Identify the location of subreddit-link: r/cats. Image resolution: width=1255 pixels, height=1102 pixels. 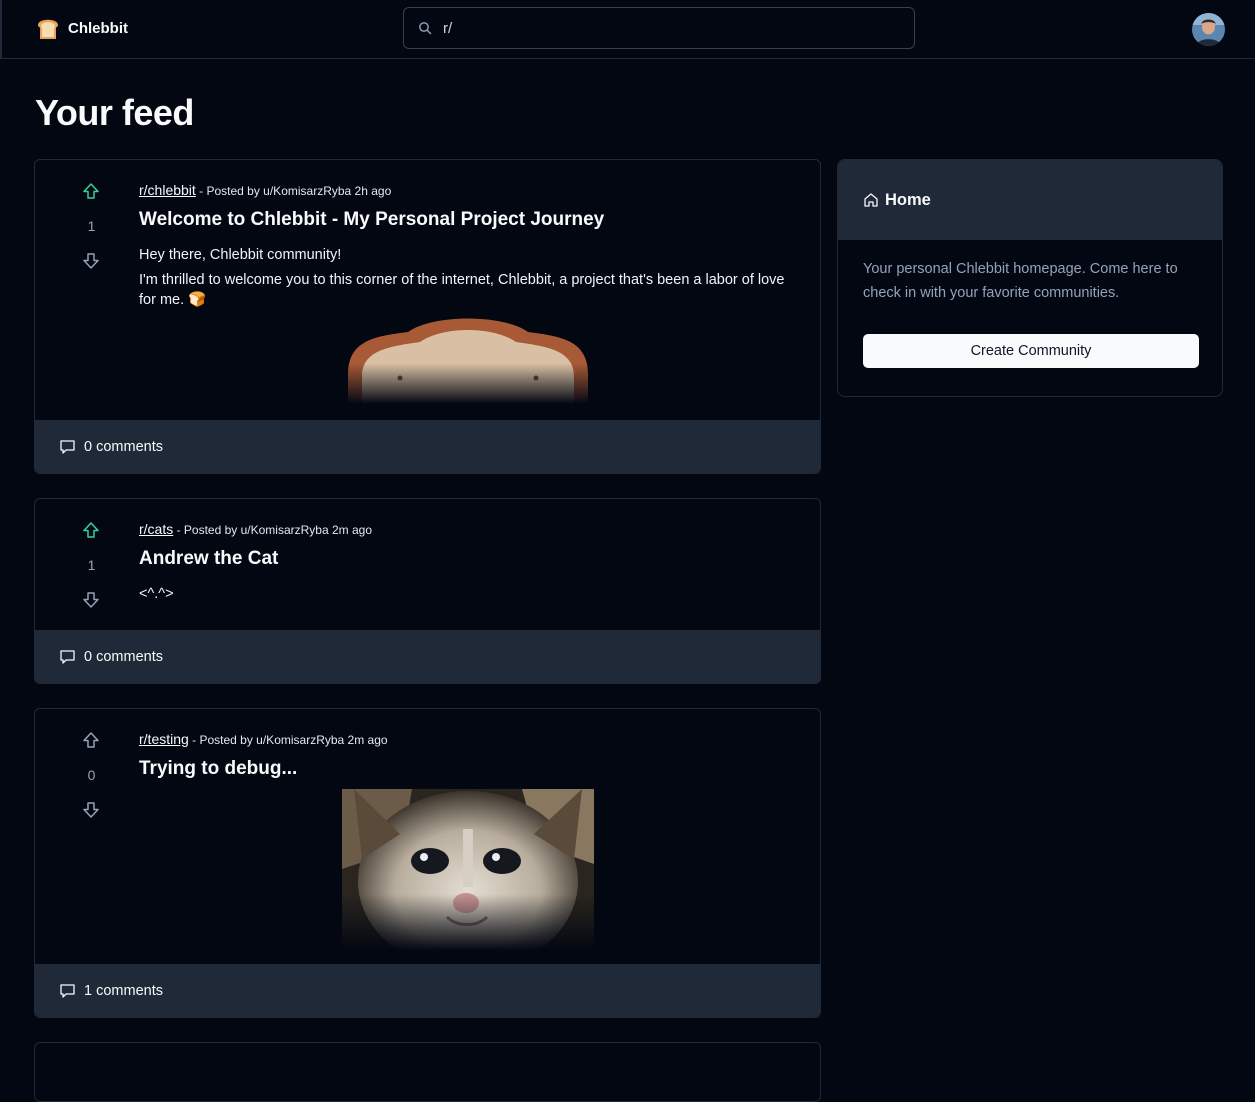
(156, 529).